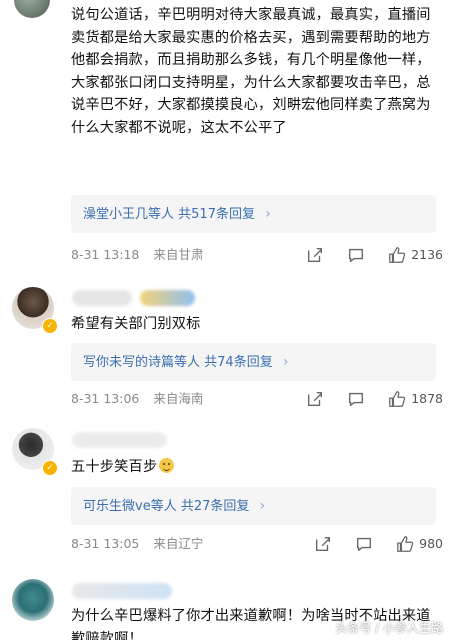 This screenshot has width=449, height=640. I want to click on replies-link: 写你未写的诗篇等人 共74条回复 ›, so click(253, 362).